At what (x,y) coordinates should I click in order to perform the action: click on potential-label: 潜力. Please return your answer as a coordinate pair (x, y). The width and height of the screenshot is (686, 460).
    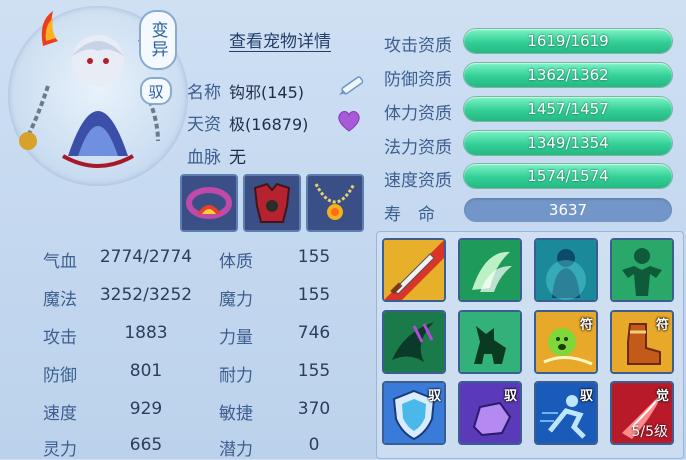
    Looking at the image, I should click on (236, 450).